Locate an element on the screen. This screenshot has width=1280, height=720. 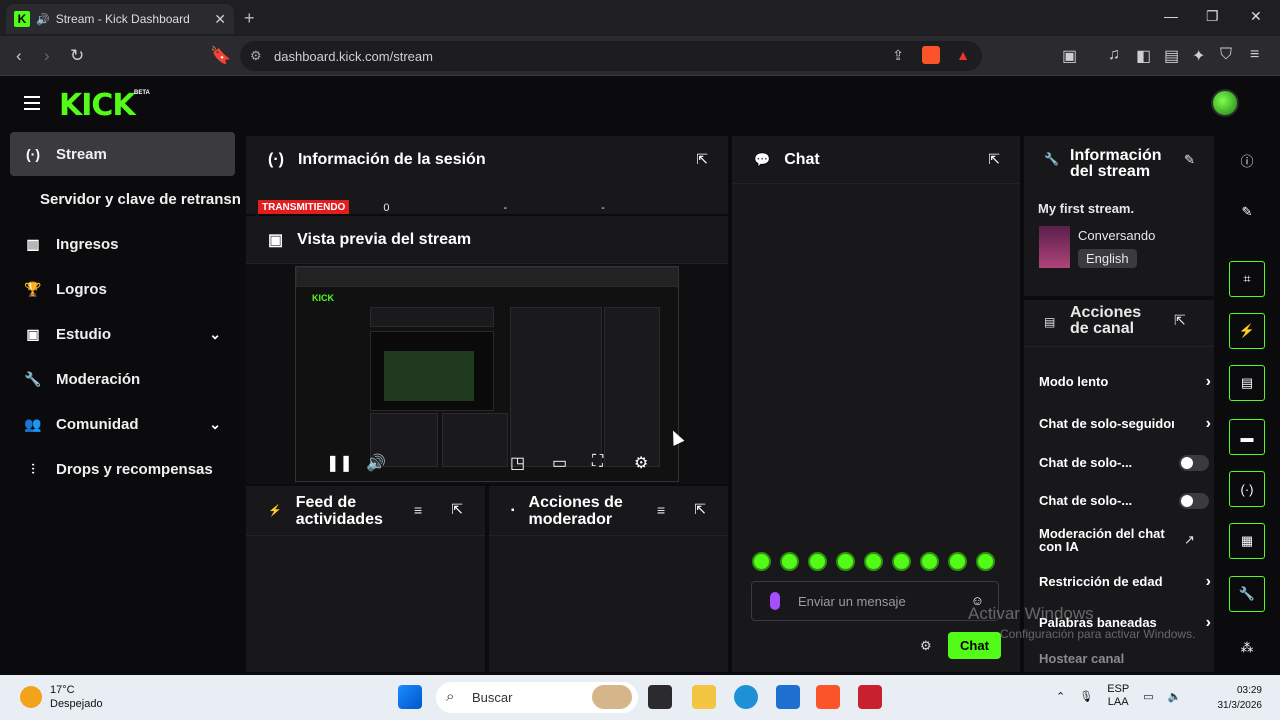
share-icon: ⇪ is located at coordinates (898, 55).